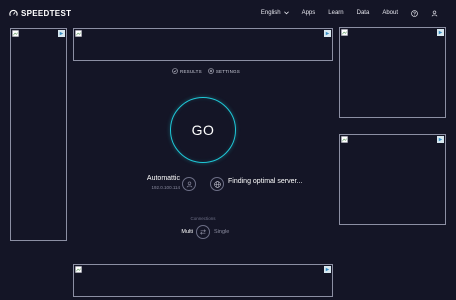  What do you see at coordinates (286, 13) in the screenshot?
I see `chevron-down-icon` at bounding box center [286, 13].